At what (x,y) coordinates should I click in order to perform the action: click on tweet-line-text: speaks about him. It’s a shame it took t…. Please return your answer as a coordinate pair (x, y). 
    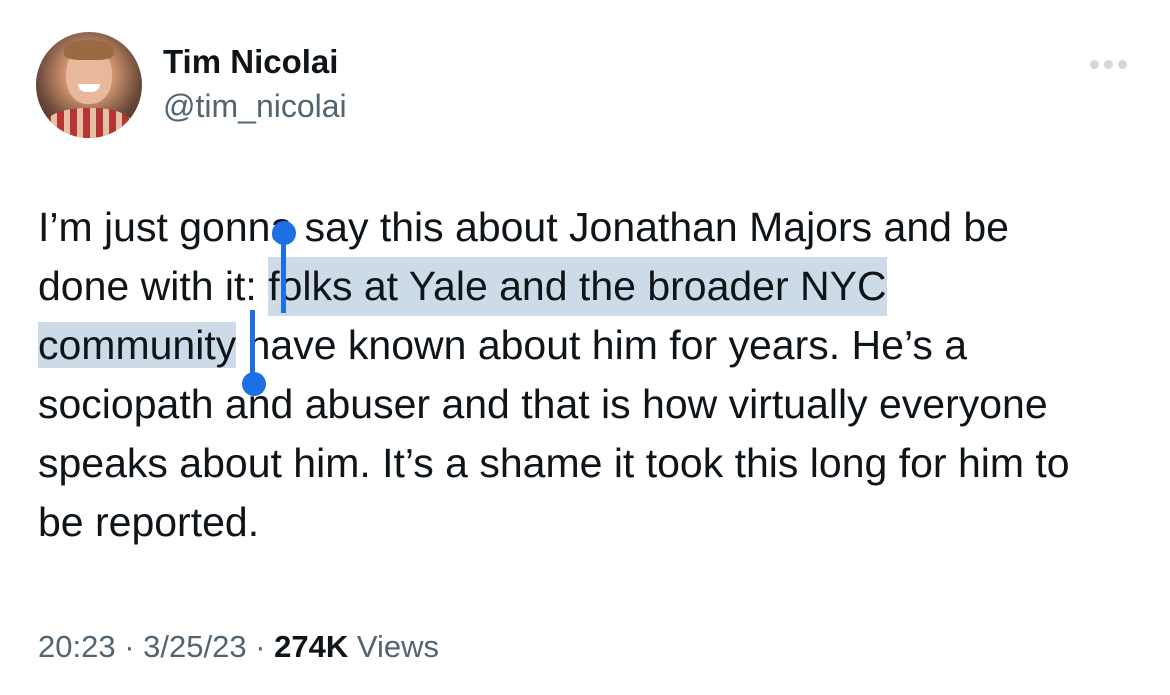
    Looking at the image, I should click on (554, 463).